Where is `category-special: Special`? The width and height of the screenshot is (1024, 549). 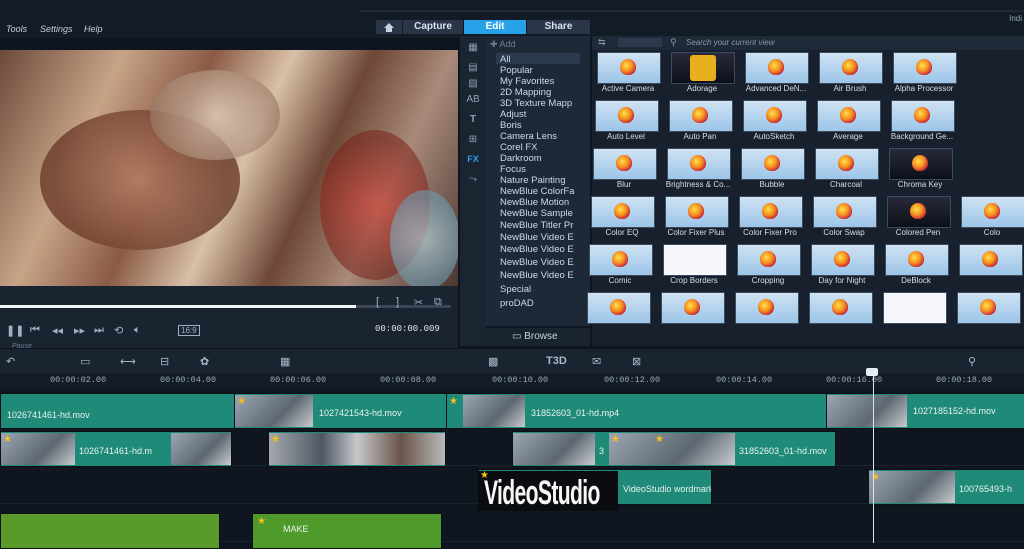
category-special: Special is located at coordinates (543, 289).